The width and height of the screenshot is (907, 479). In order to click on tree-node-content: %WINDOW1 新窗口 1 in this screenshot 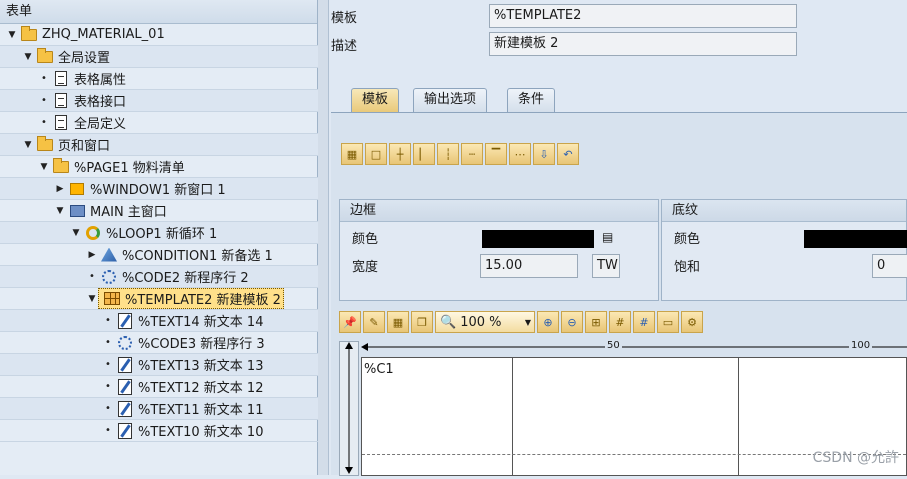, I will do `click(146, 188)`.